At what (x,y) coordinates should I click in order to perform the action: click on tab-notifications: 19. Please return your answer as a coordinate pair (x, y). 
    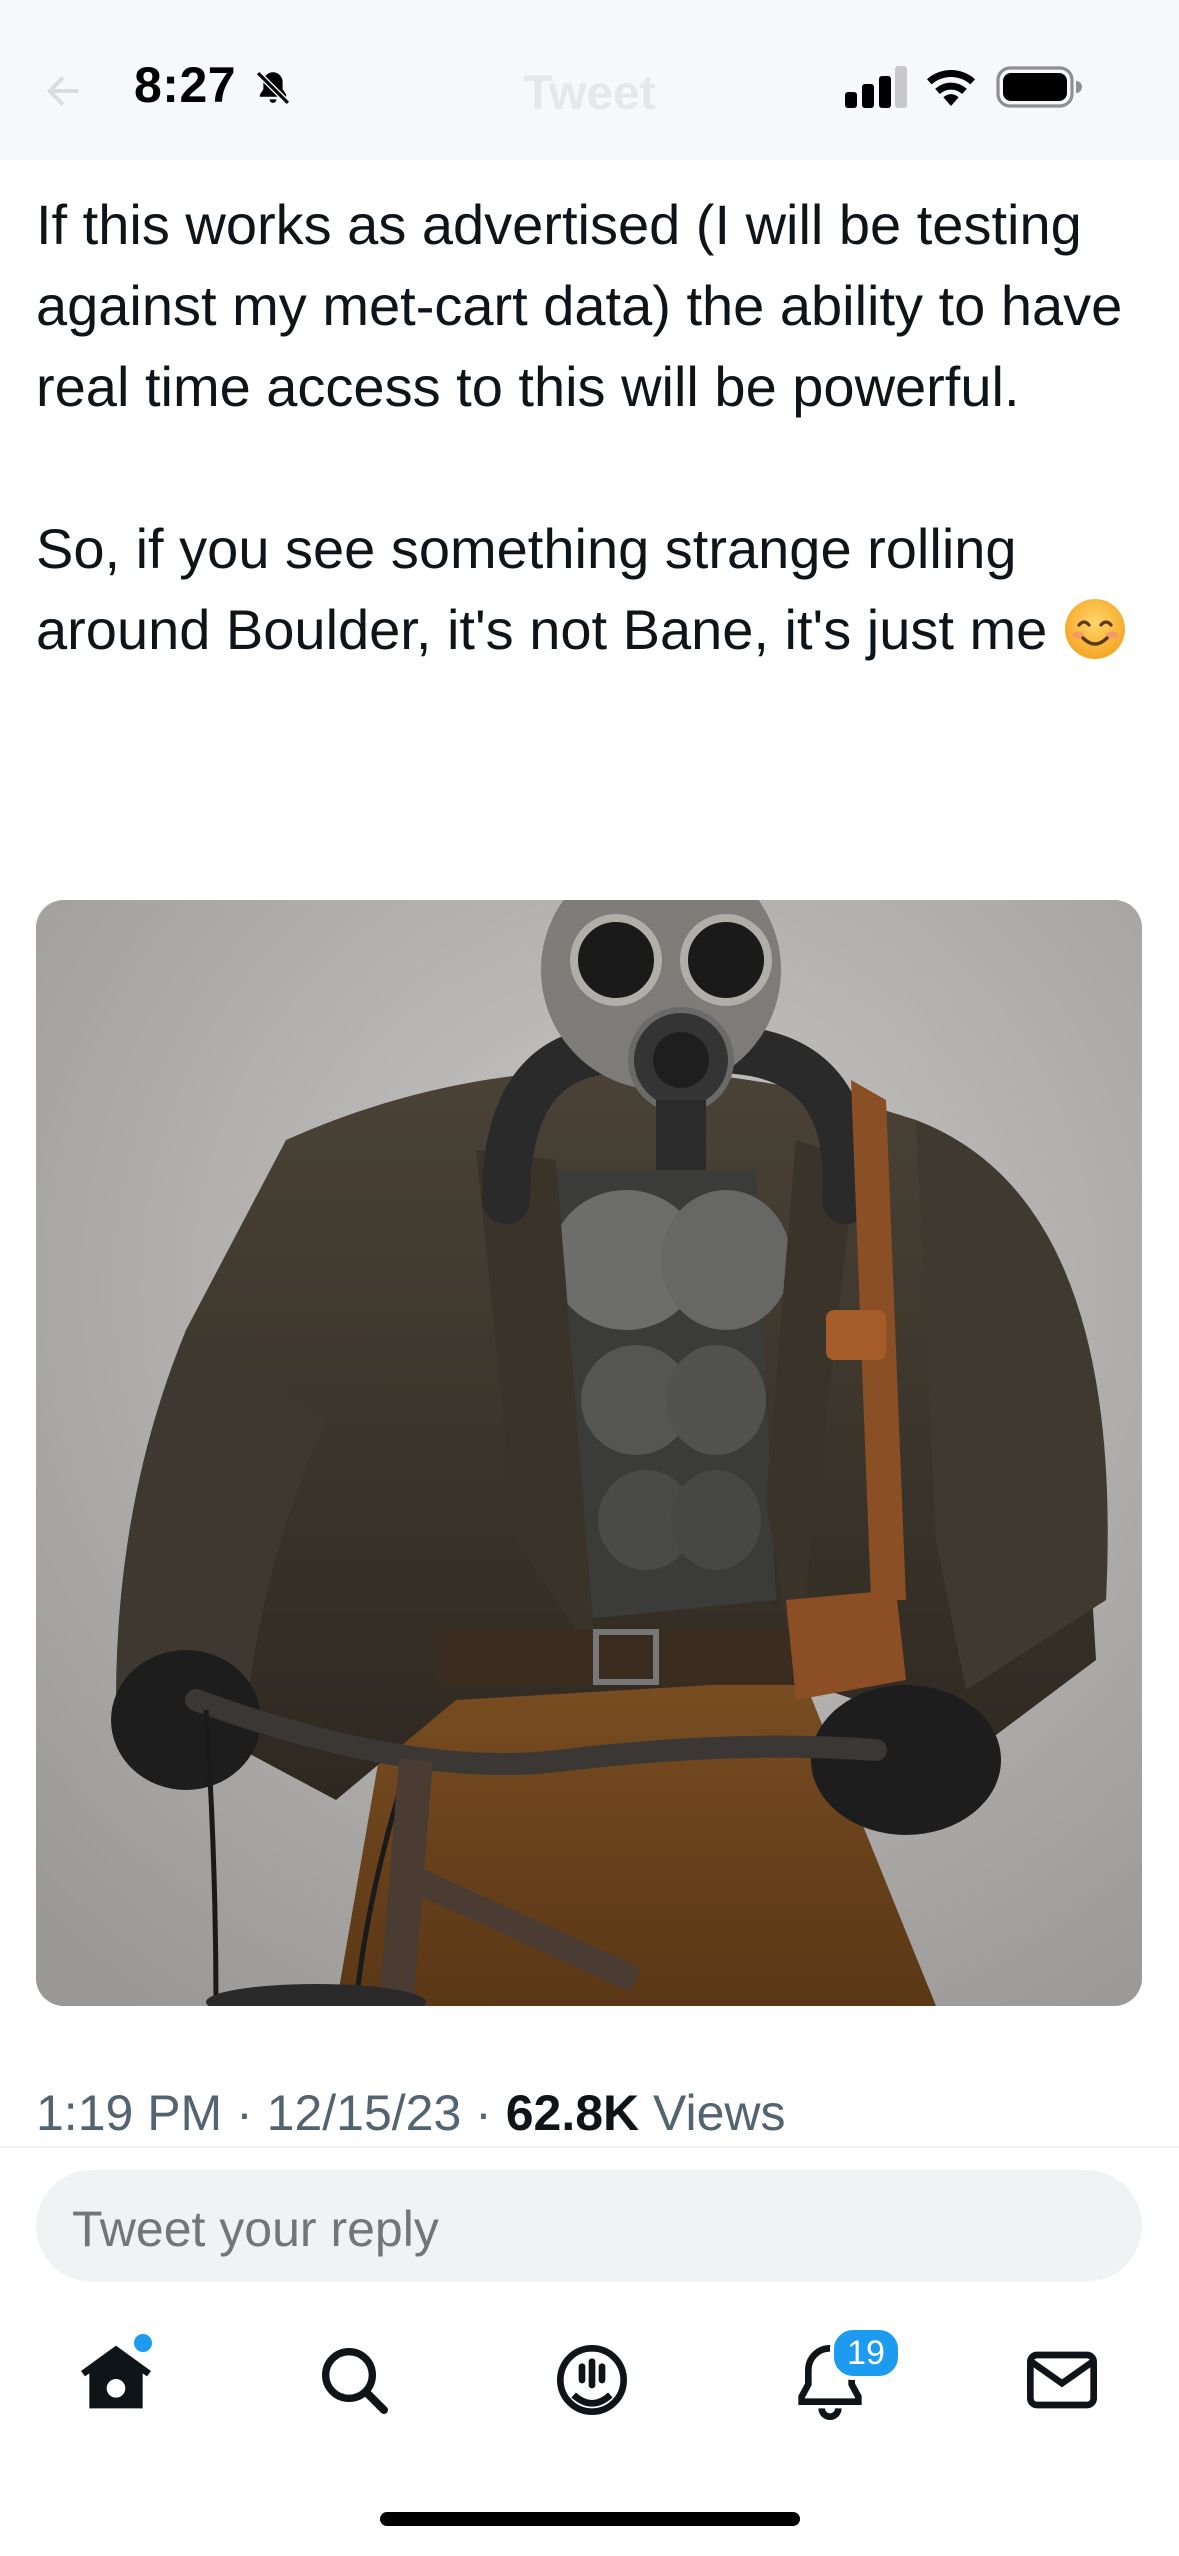
    Looking at the image, I should click on (846, 2373).